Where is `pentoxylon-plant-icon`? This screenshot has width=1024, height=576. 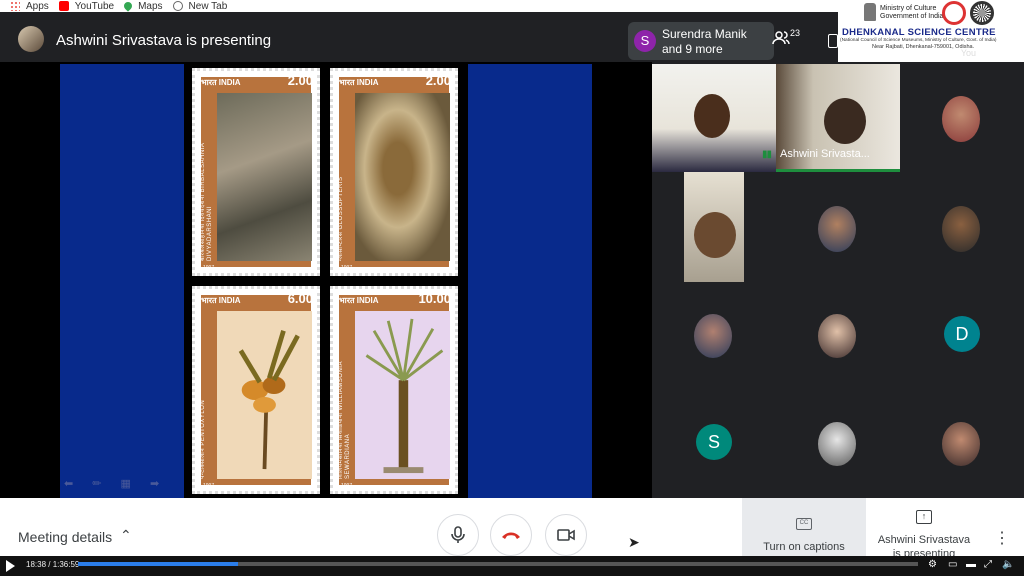
pentoxylon-plant-icon is located at coordinates (269, 400).